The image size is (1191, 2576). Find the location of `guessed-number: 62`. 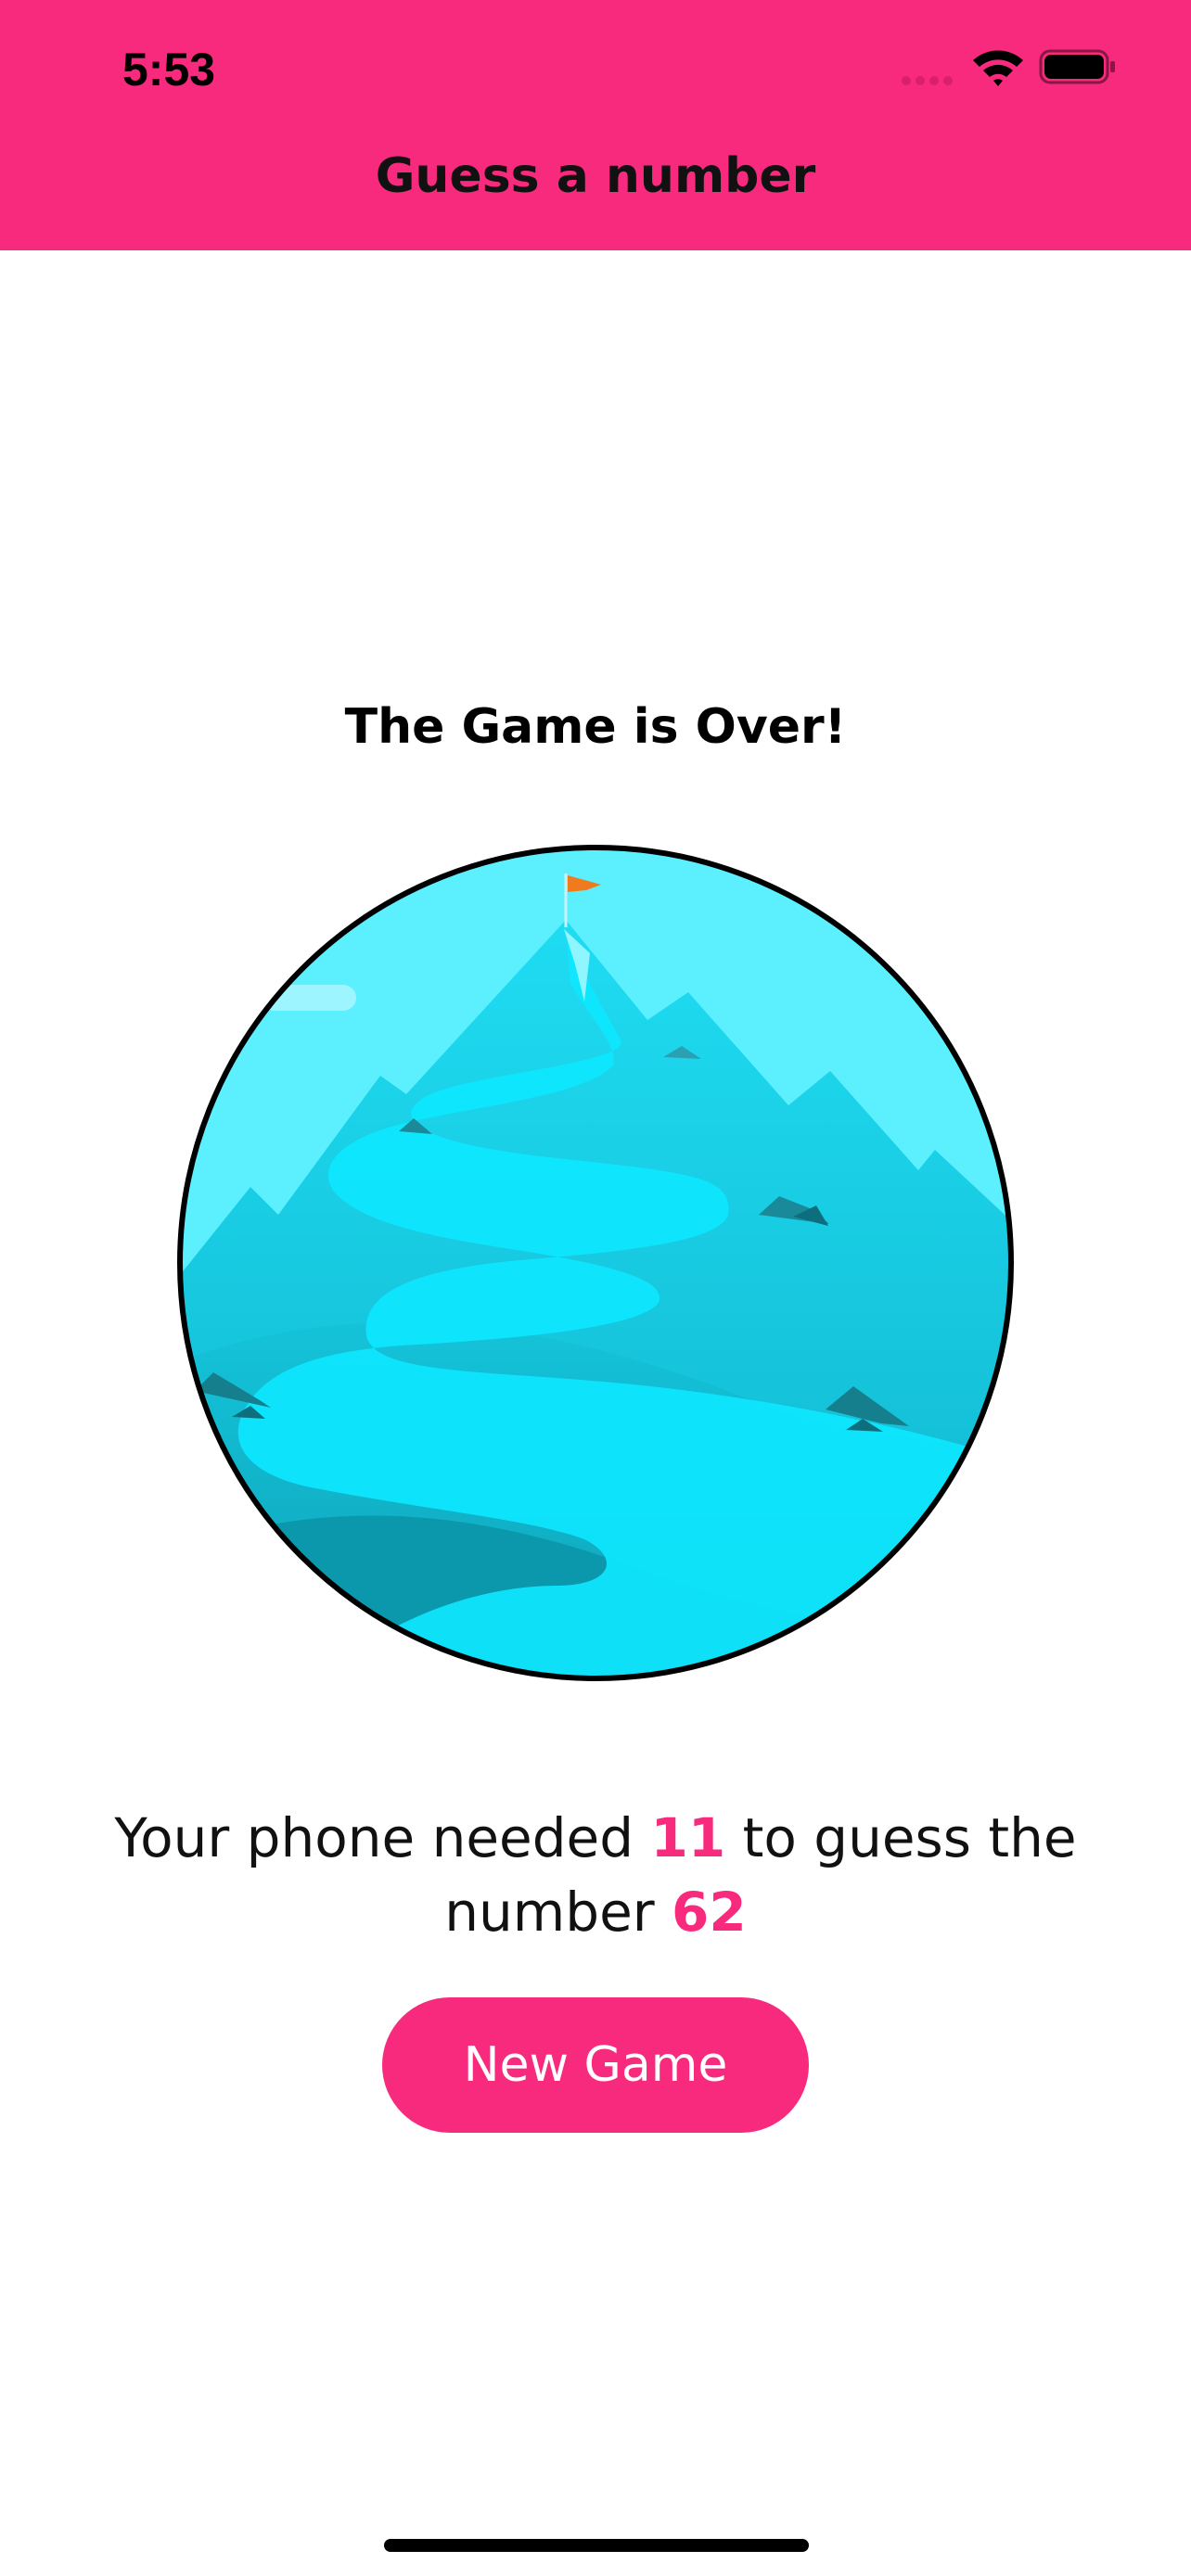

guessed-number: 62 is located at coordinates (709, 1913).